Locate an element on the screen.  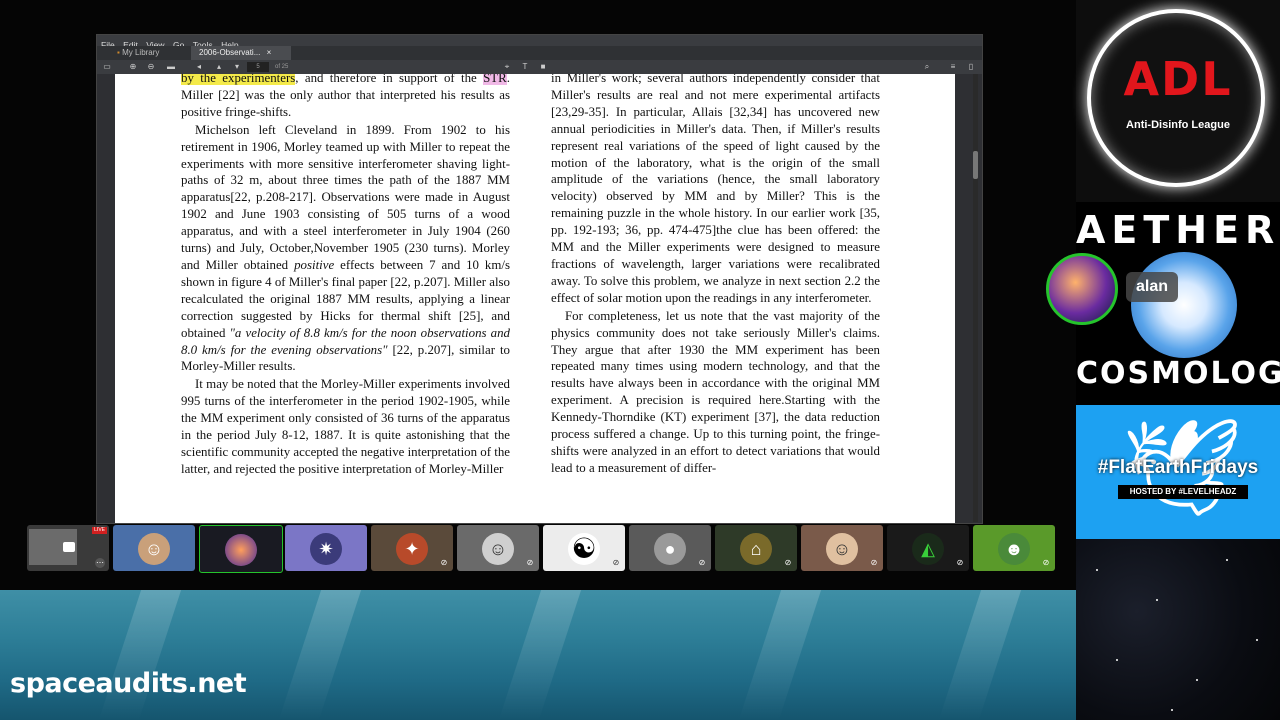
highlight-tool-icon: ■ is located at coordinates (543, 67).